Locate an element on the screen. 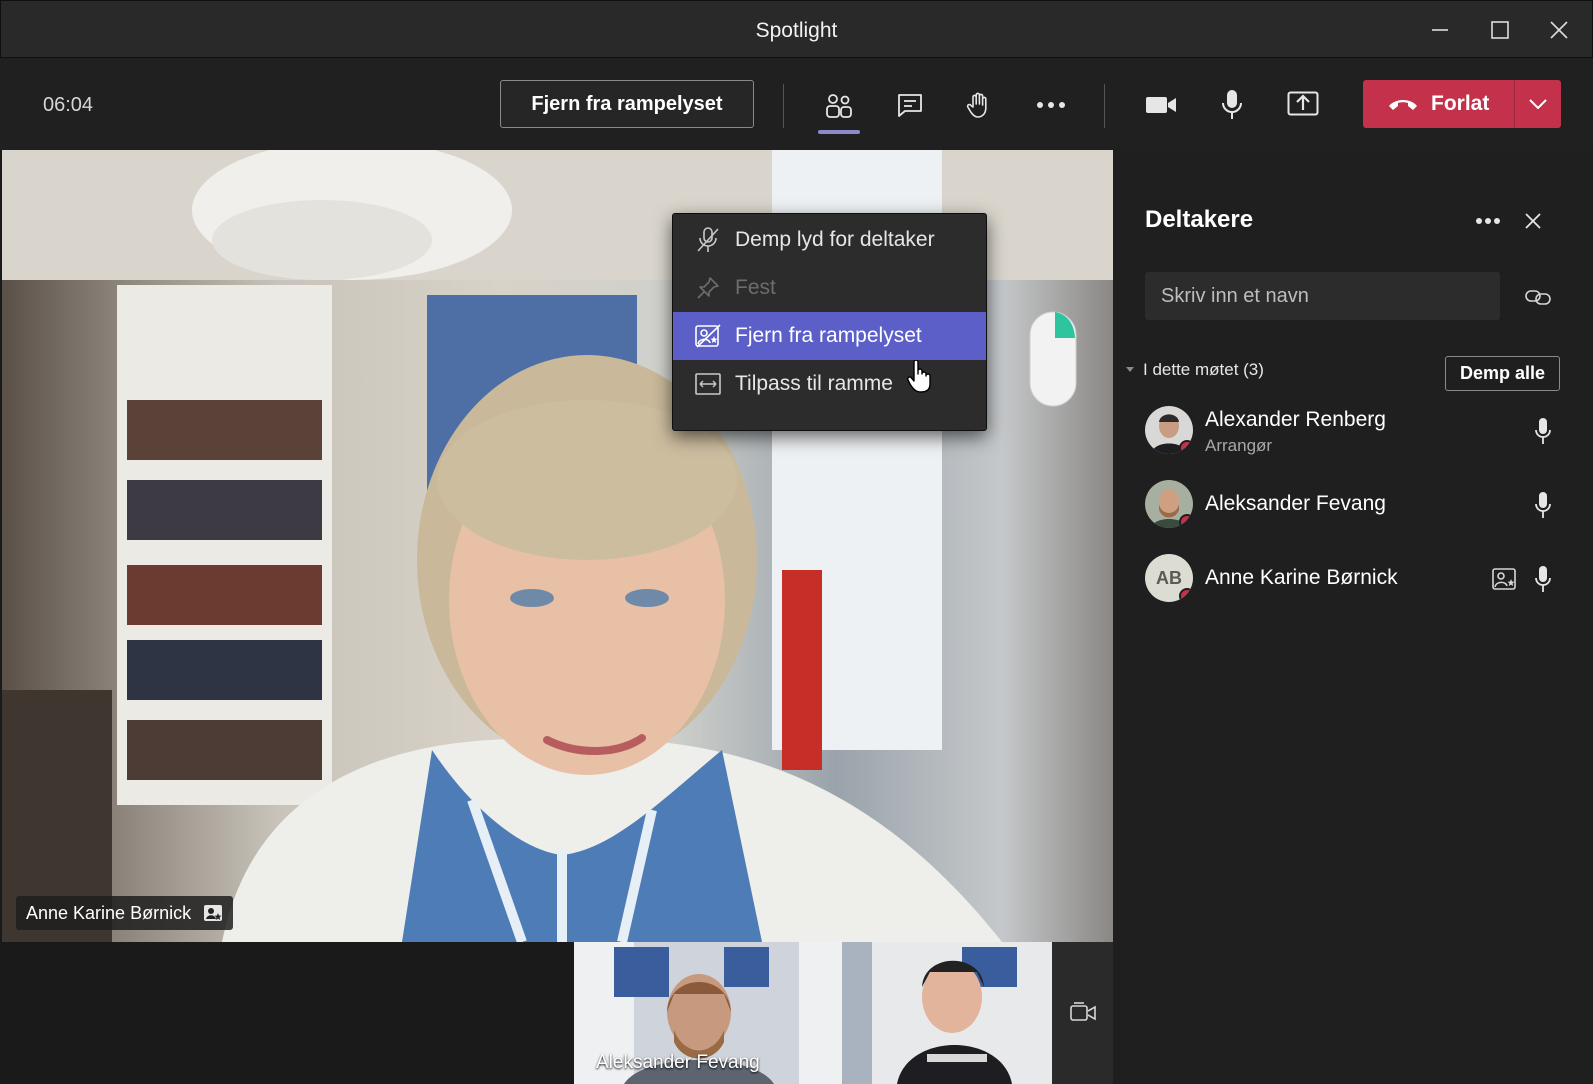  microphone-button is located at coordinates (1232, 105).